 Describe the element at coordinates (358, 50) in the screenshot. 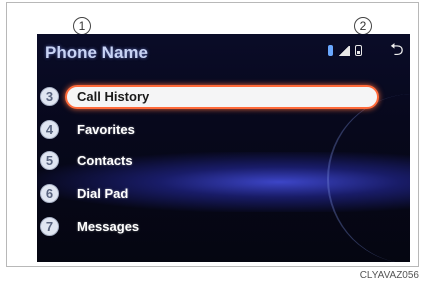

I see `battery-icon` at that location.